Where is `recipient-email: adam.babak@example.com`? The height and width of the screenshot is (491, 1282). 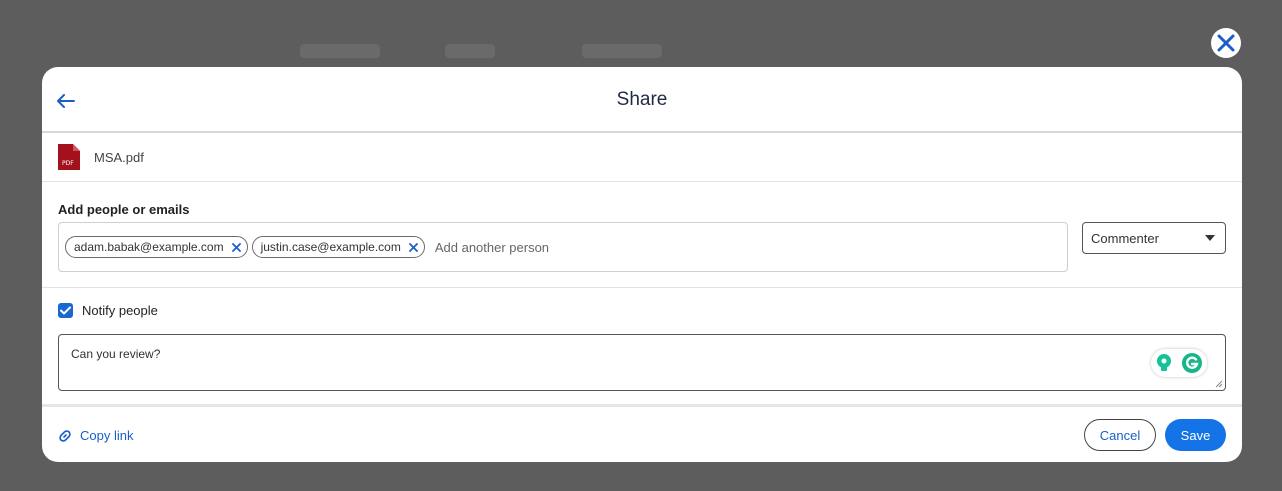 recipient-email: adam.babak@example.com is located at coordinates (149, 247).